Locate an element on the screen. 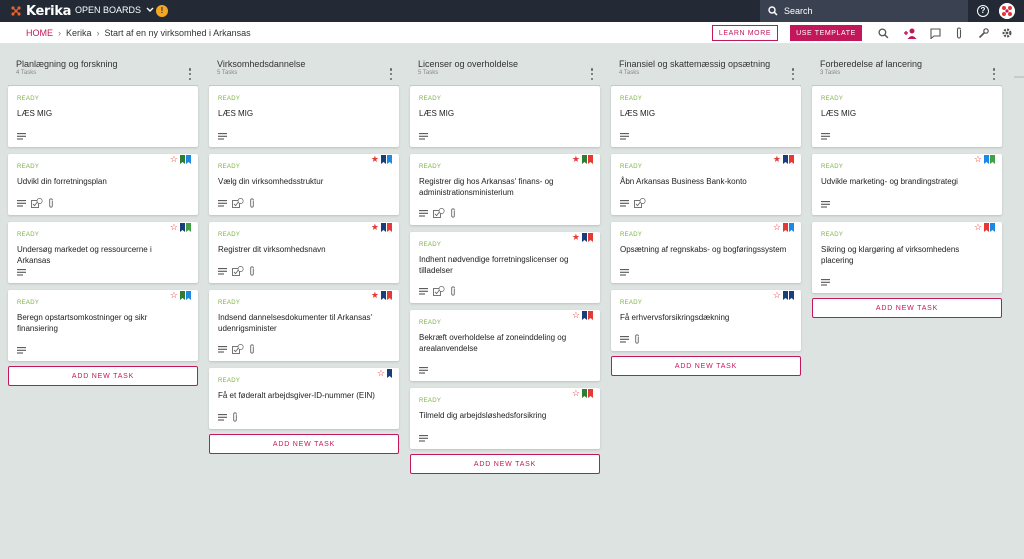 The height and width of the screenshot is (559, 1024). app-name: Kerika is located at coordinates (49, 11).